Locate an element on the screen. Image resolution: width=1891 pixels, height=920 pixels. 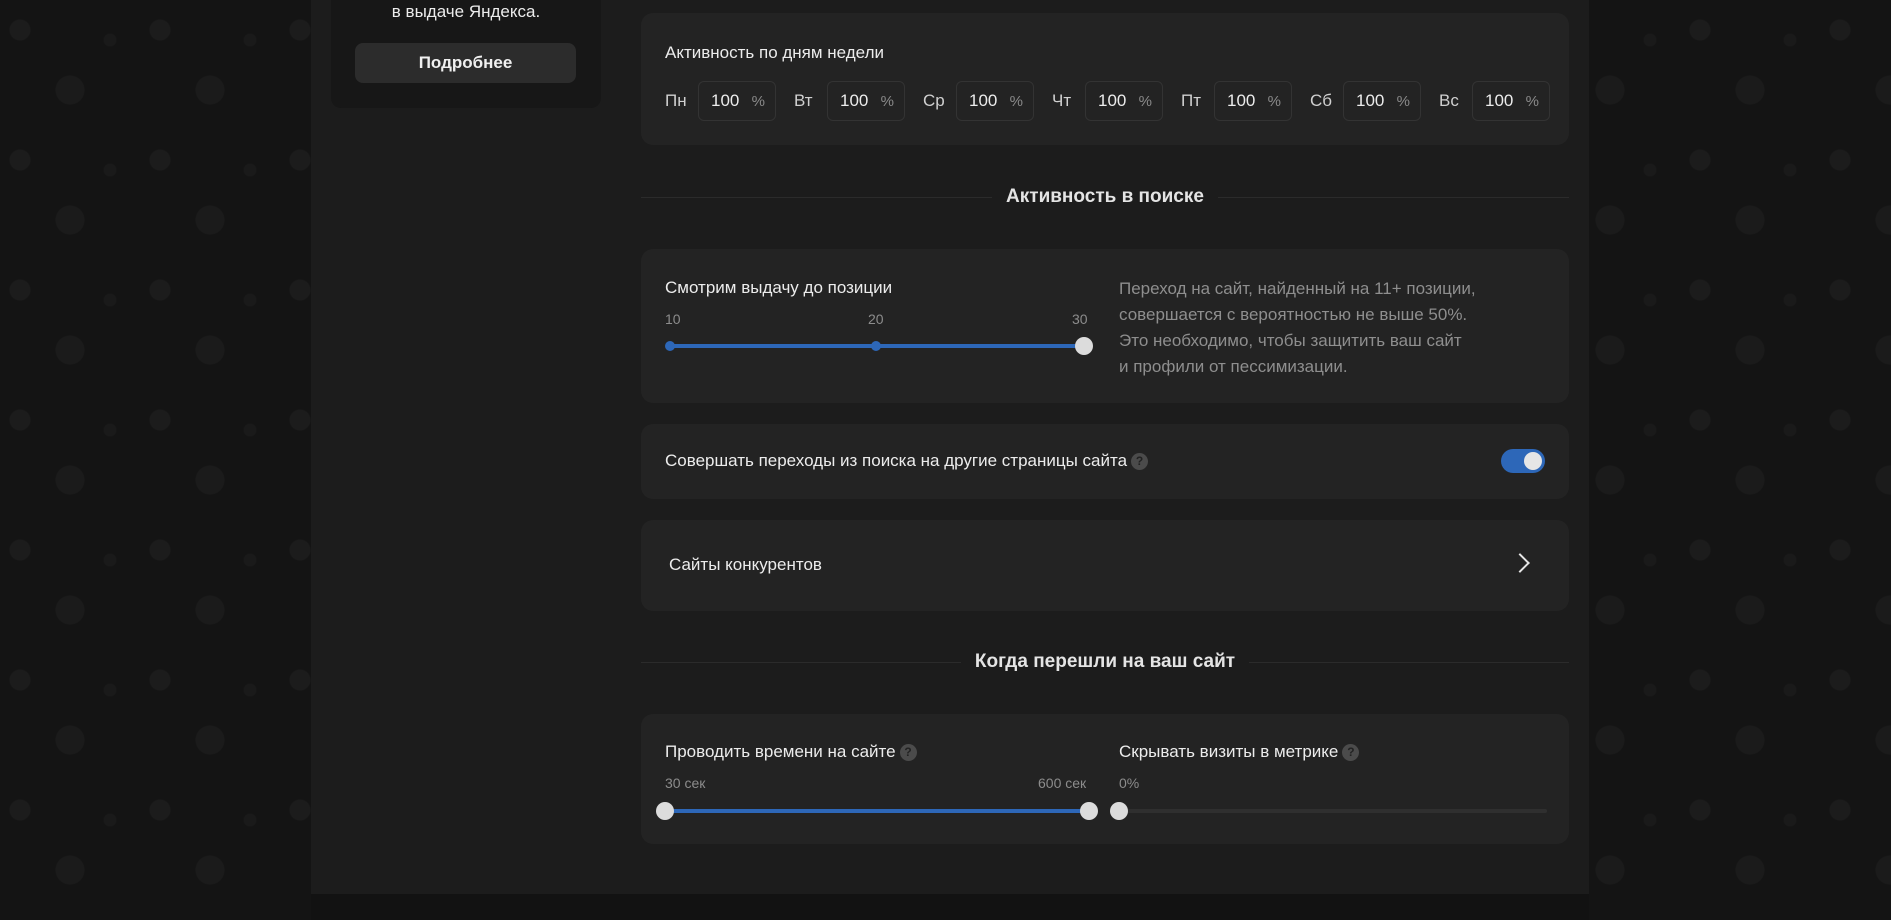
day-sun: Вс 100% is located at coordinates (1494, 101).